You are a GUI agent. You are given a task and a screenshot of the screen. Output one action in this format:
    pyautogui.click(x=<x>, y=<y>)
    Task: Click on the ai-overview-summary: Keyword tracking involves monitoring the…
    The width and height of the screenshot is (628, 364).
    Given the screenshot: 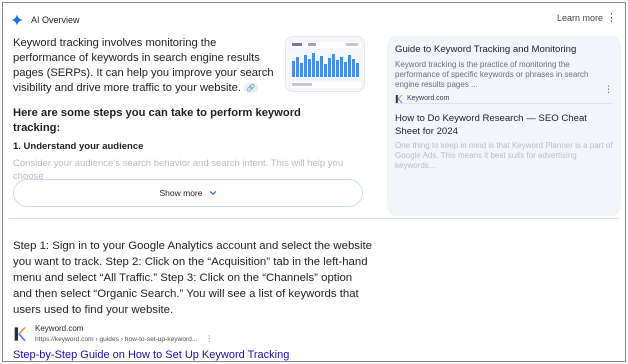 What is the action you would take?
    pyautogui.click(x=144, y=66)
    